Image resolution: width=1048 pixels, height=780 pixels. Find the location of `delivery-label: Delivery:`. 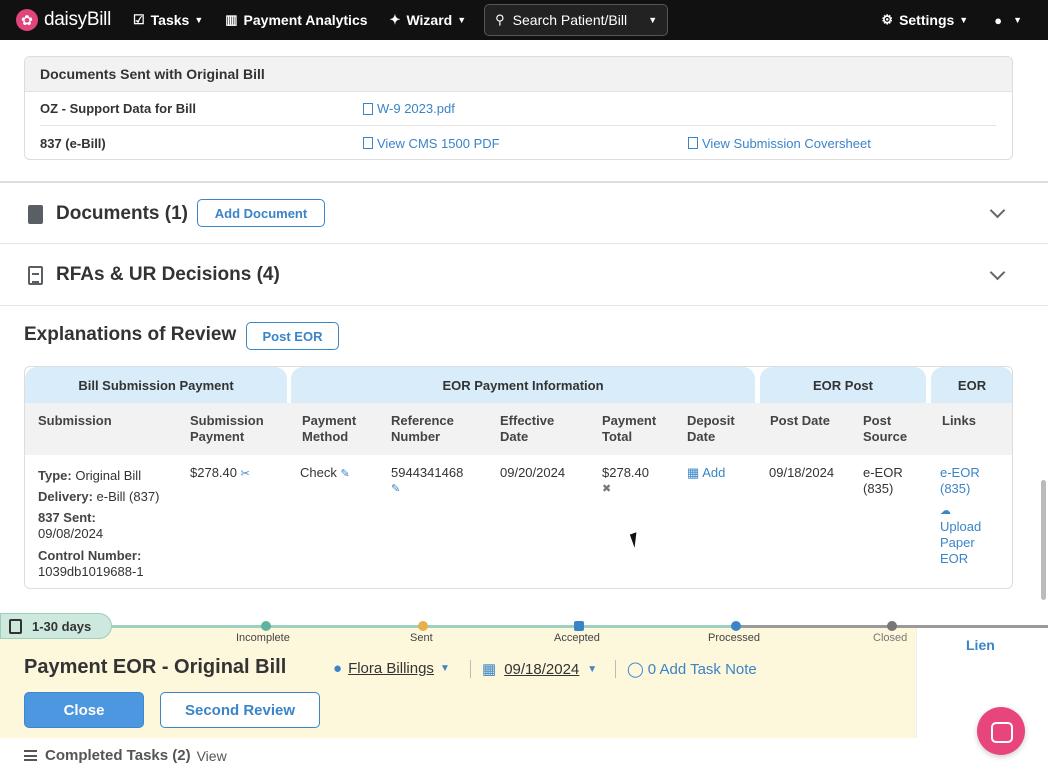

delivery-label: Delivery: is located at coordinates (65, 496).